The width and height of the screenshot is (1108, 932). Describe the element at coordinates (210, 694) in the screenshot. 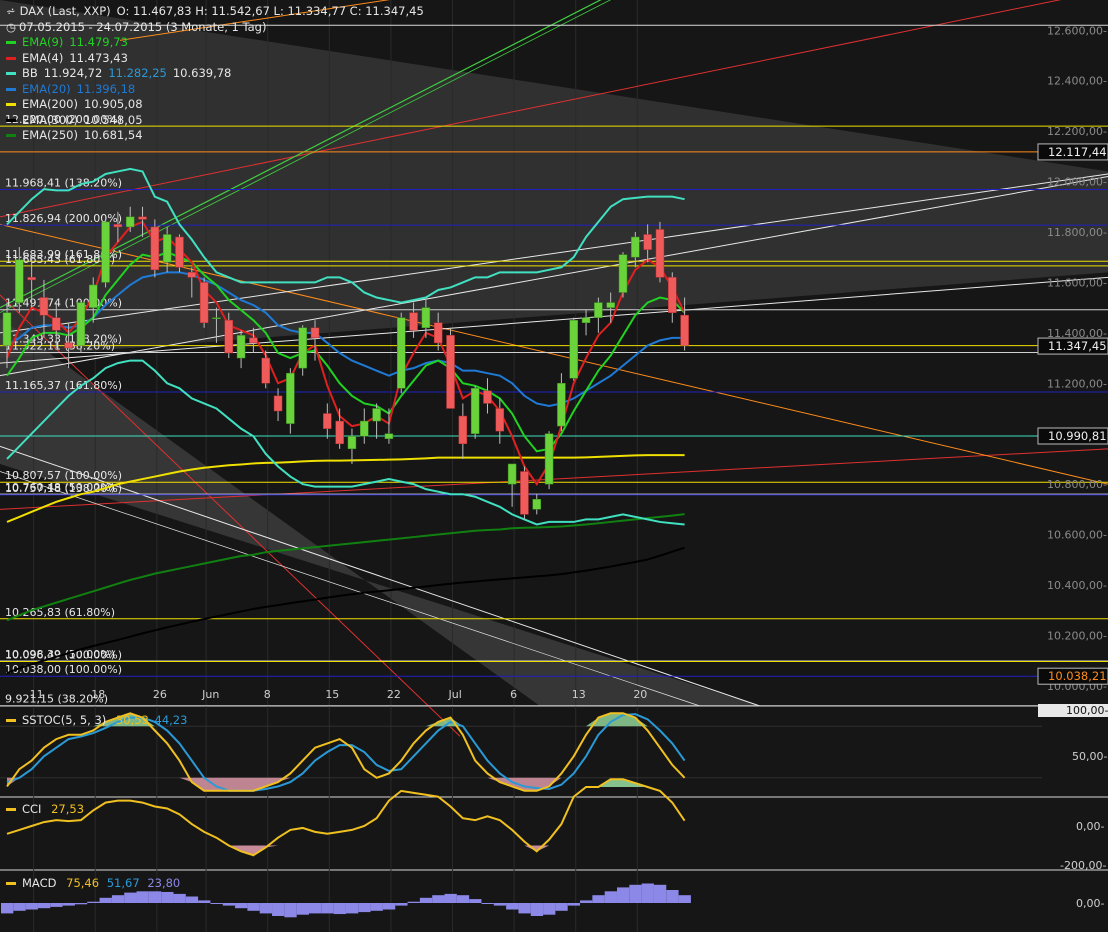

I see `x-axis-label: Jun` at that location.